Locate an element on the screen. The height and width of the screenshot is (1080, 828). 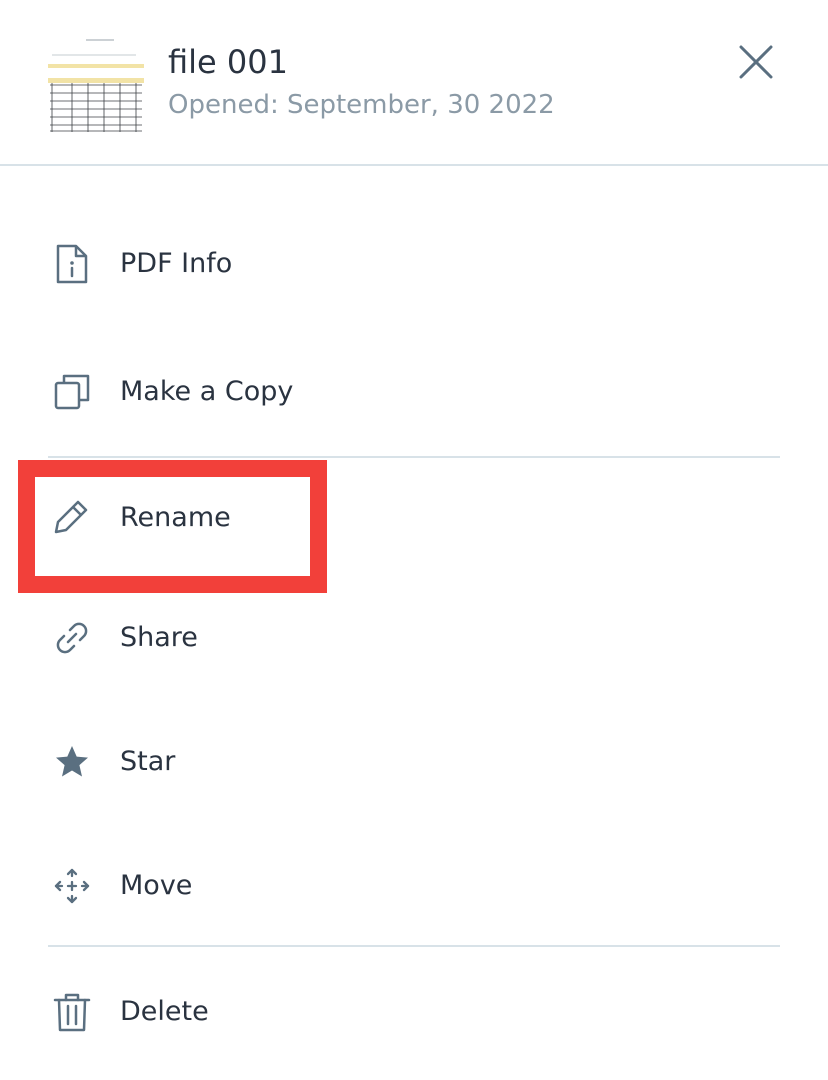
link-icon is located at coordinates (72, 638).